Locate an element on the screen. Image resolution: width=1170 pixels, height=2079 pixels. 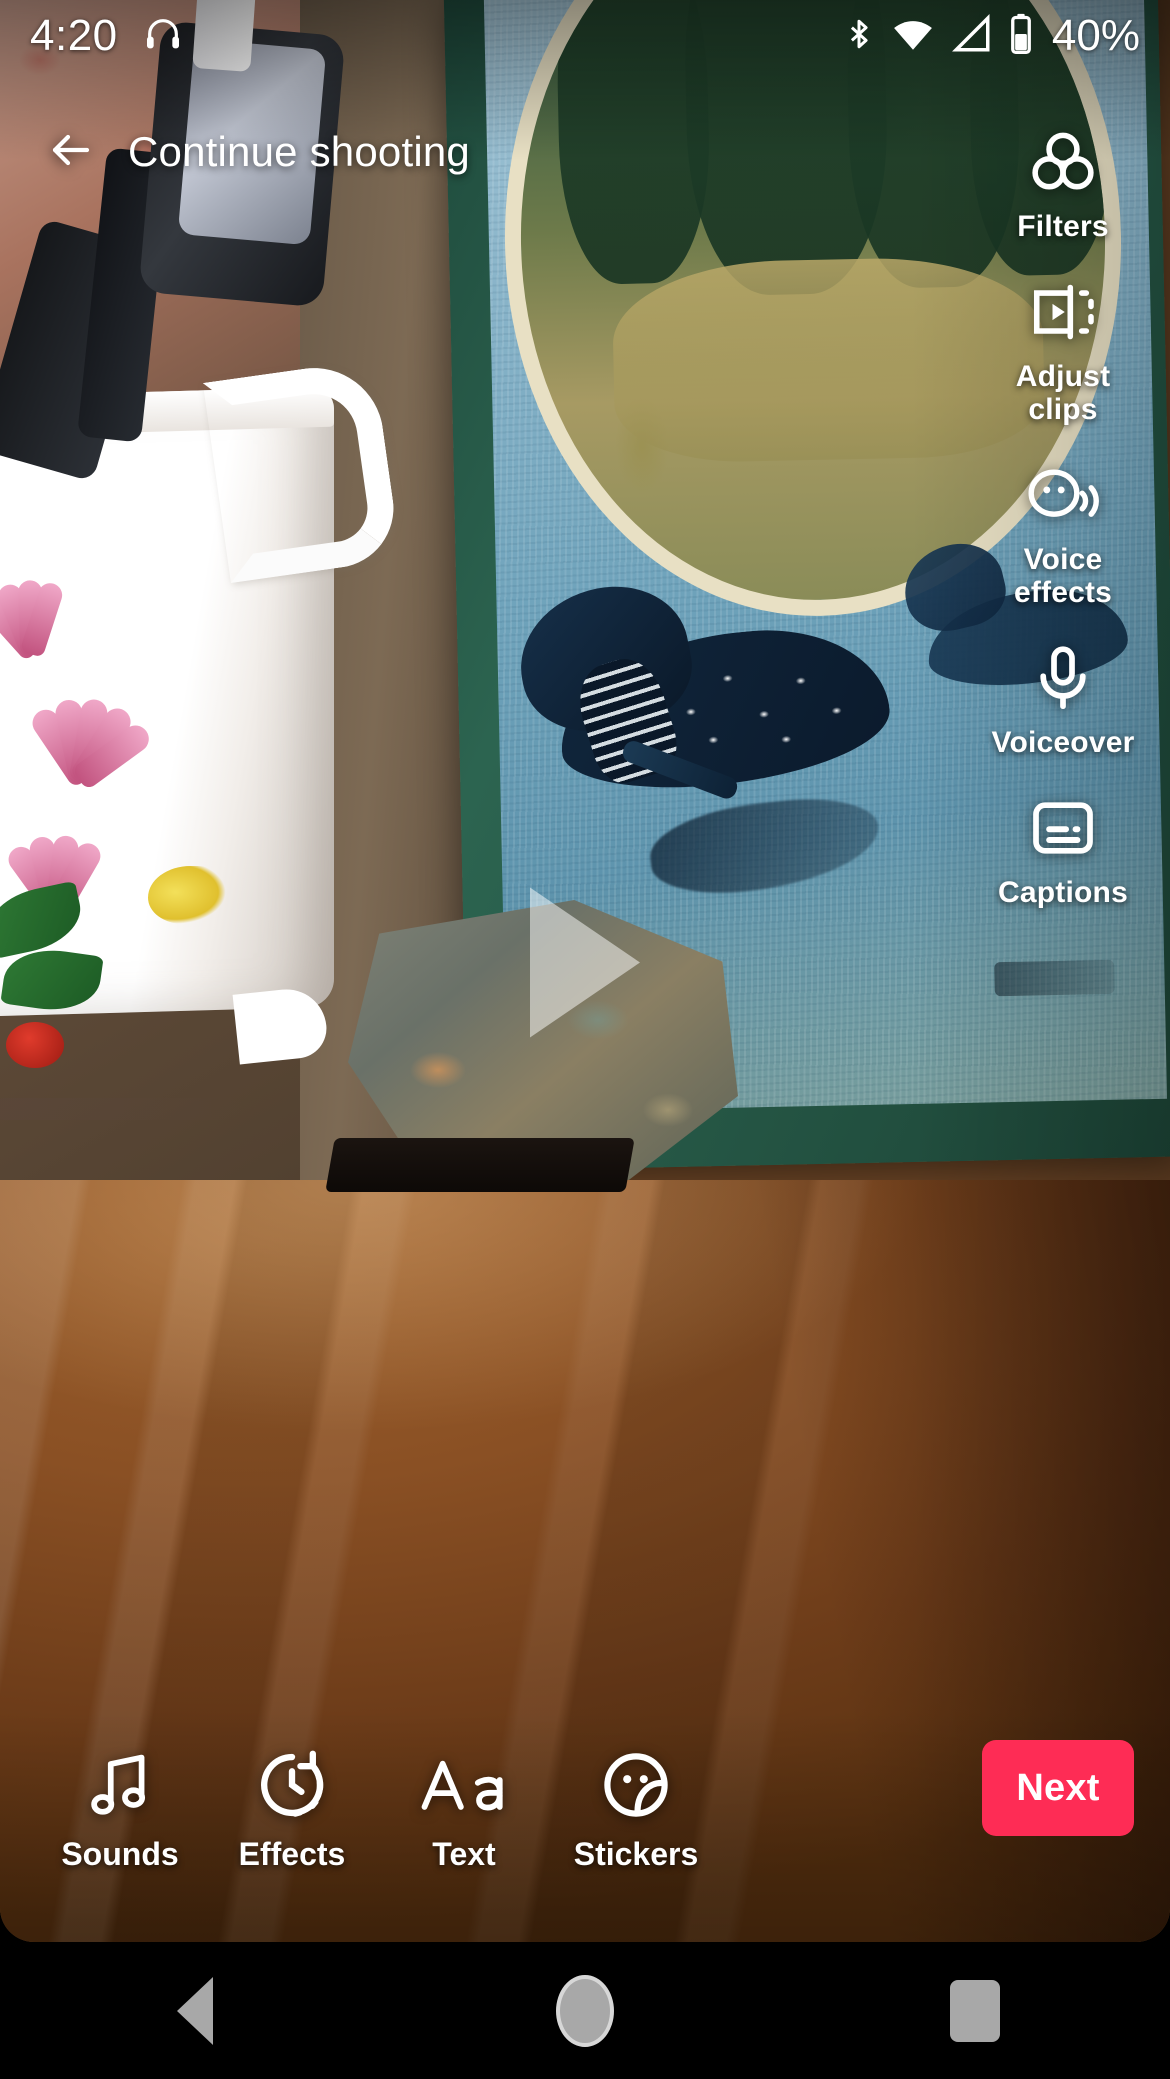
rail-item-voice-effects: Voice effects is located at coordinates (1063, 531).